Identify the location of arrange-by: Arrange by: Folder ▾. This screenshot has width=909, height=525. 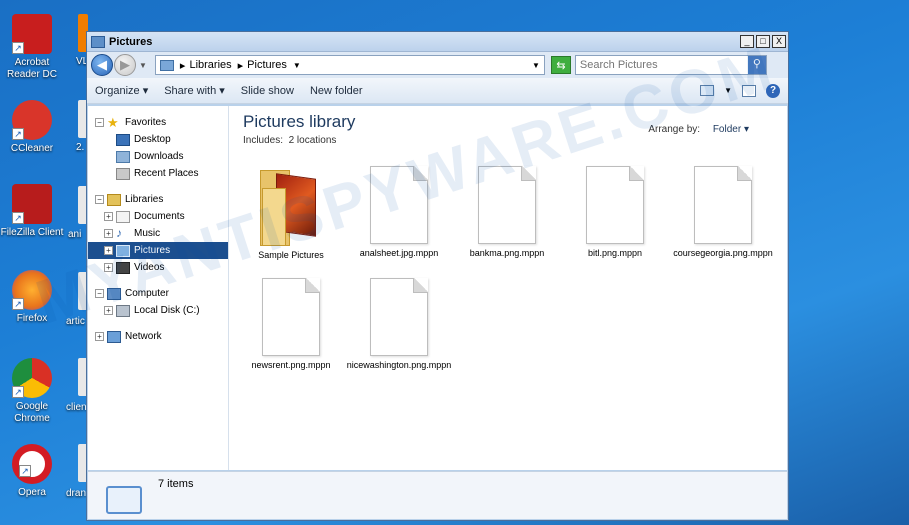
(698, 129).